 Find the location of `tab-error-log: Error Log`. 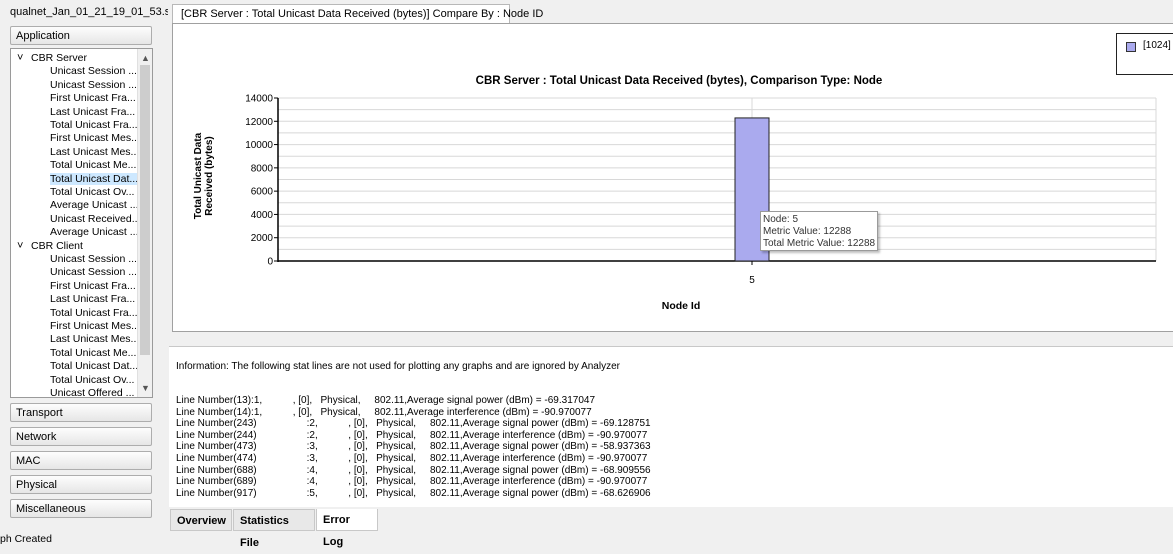

tab-error-log: Error Log is located at coordinates (347, 528).